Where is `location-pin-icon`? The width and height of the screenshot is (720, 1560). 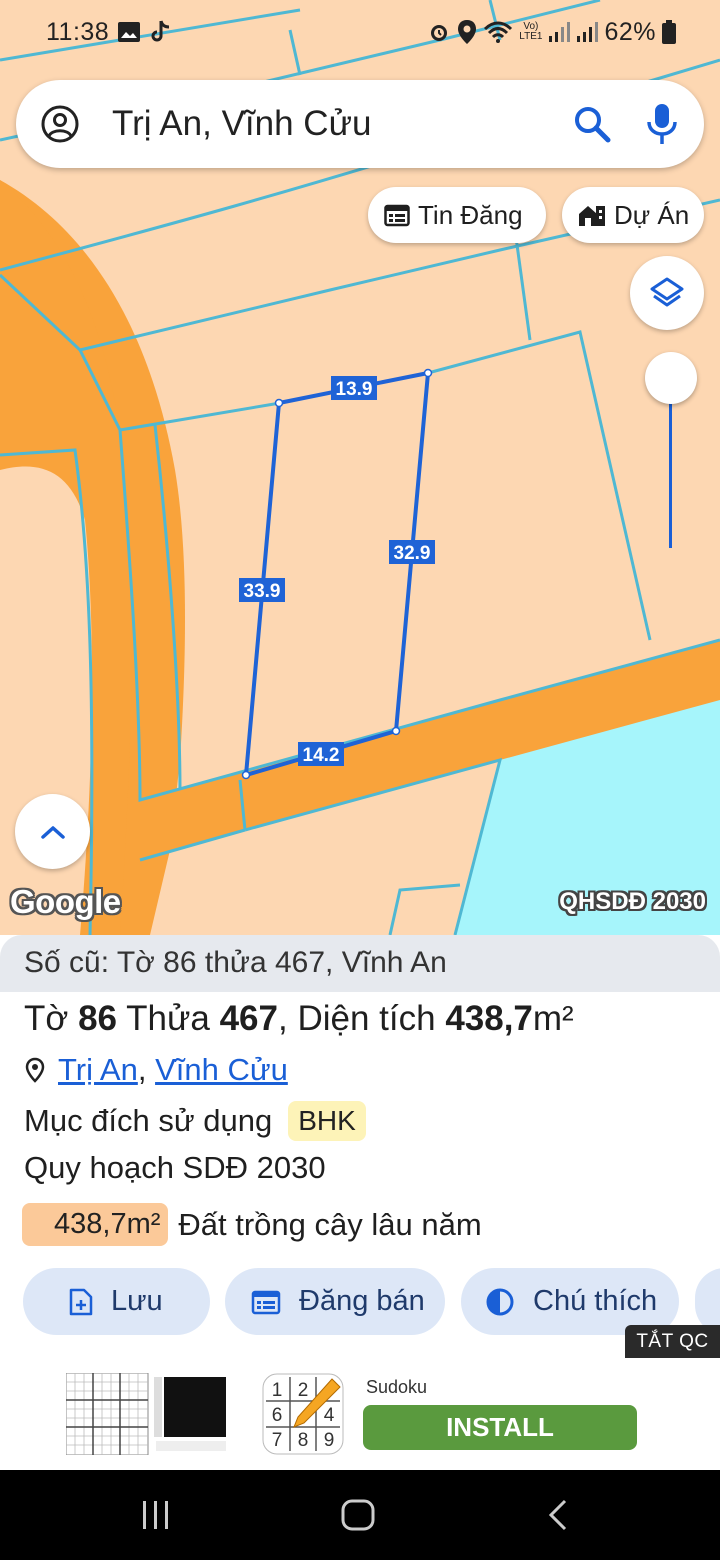 location-pin-icon is located at coordinates (35, 1070).